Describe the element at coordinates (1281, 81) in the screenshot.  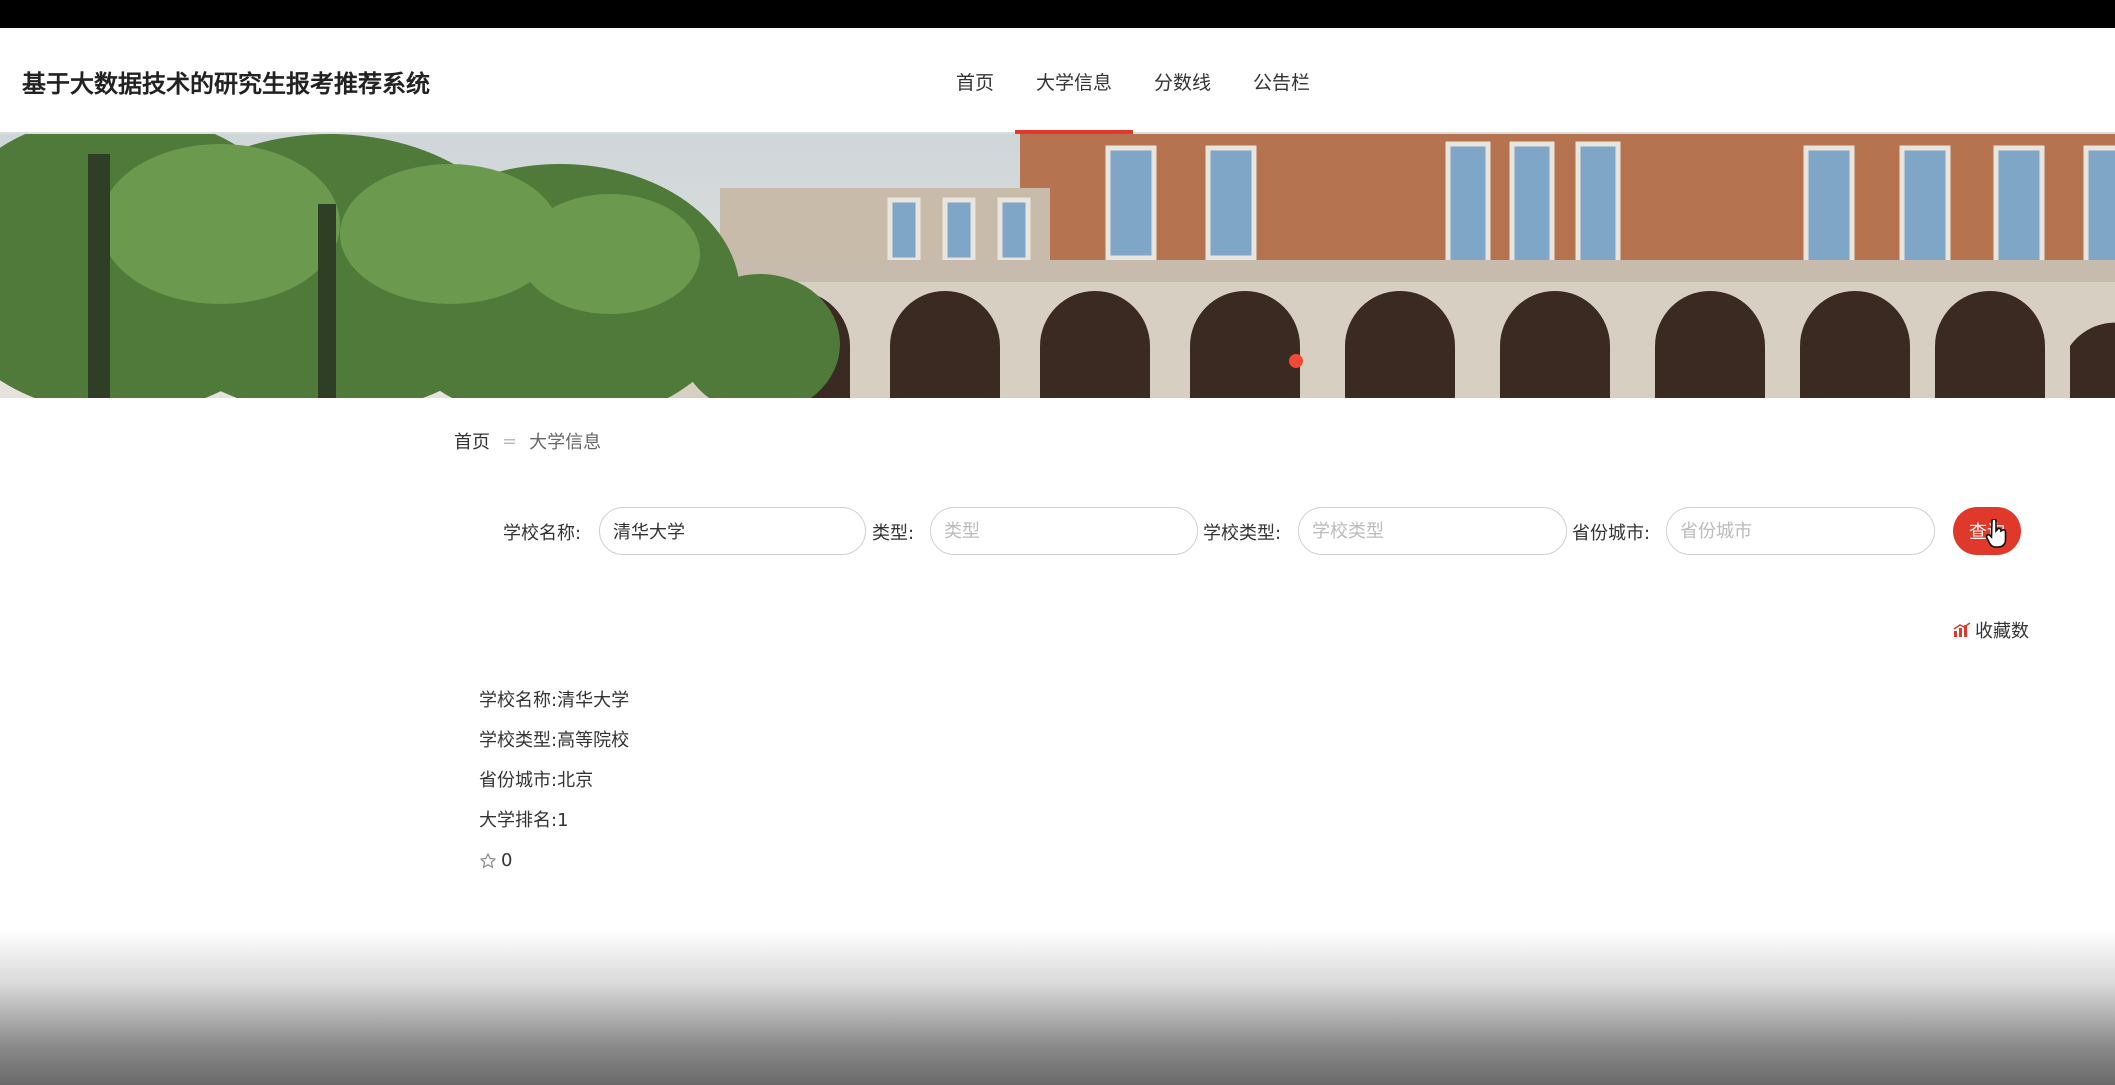
I see `nav-item-announcements: 公告栏` at that location.